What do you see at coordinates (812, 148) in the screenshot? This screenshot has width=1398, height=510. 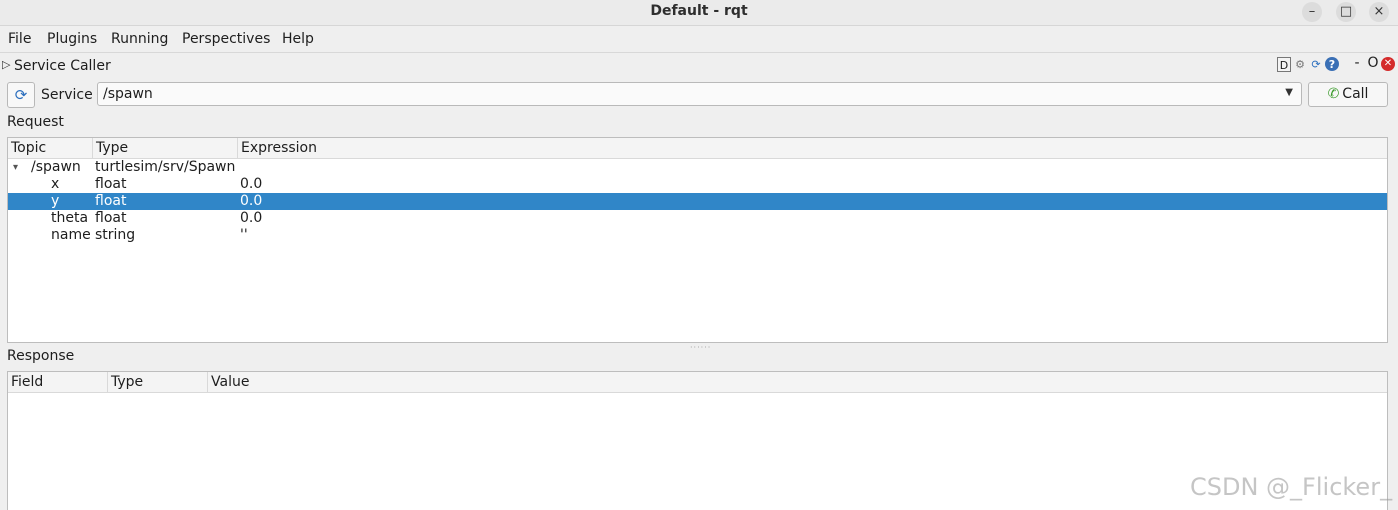 I see `column-header-expression: Expression` at bounding box center [812, 148].